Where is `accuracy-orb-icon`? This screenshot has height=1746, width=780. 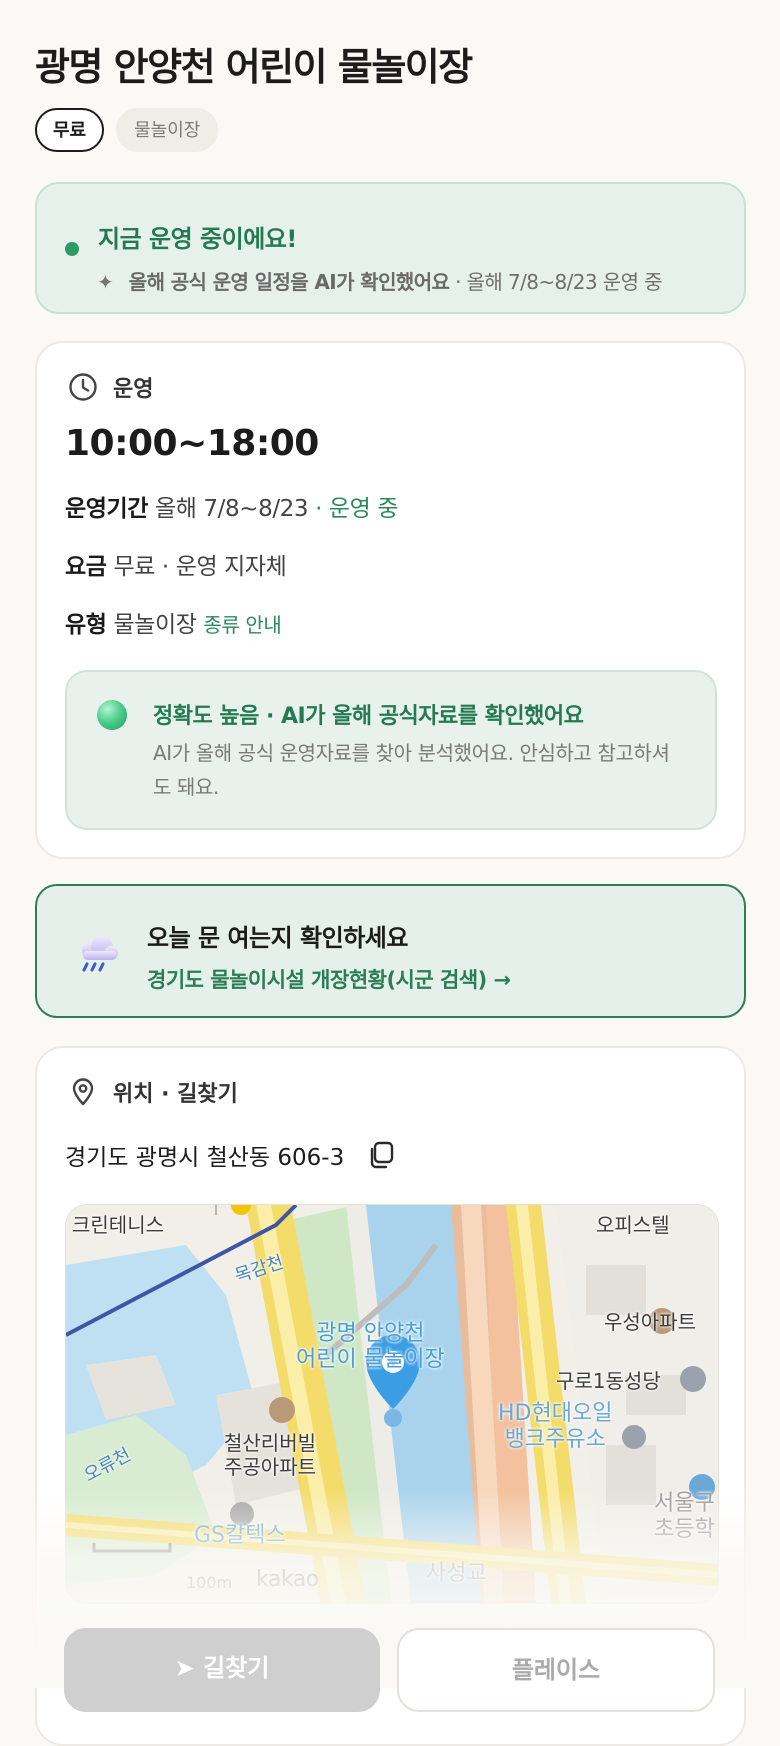 accuracy-orb-icon is located at coordinates (112, 715).